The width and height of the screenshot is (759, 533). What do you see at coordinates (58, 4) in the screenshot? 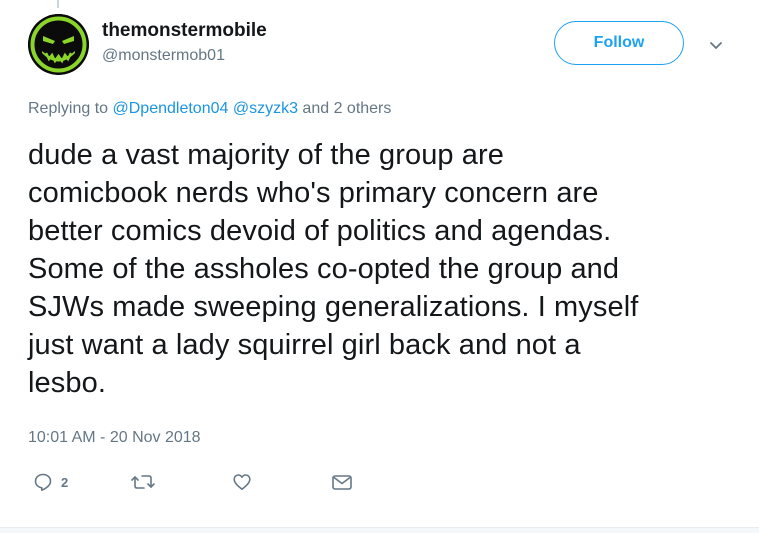
I see `thread-connector-line` at bounding box center [58, 4].